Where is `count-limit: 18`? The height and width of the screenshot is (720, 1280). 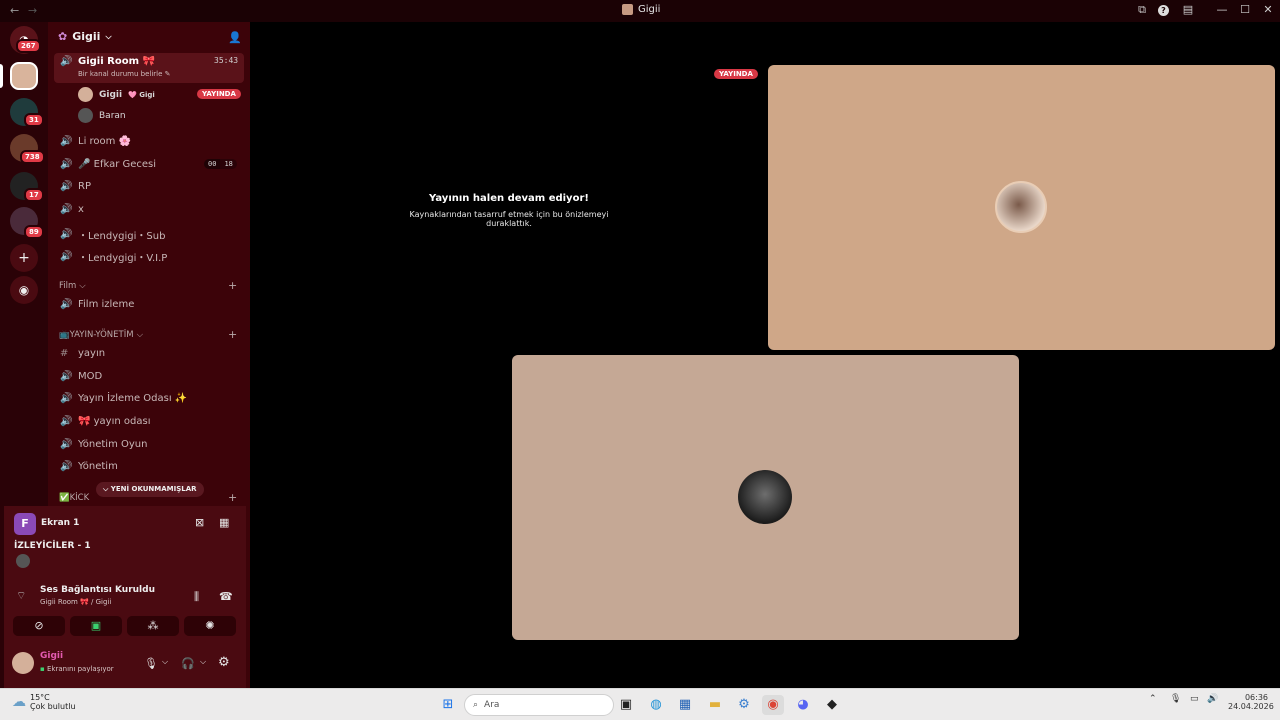 count-limit: 18 is located at coordinates (228, 164).